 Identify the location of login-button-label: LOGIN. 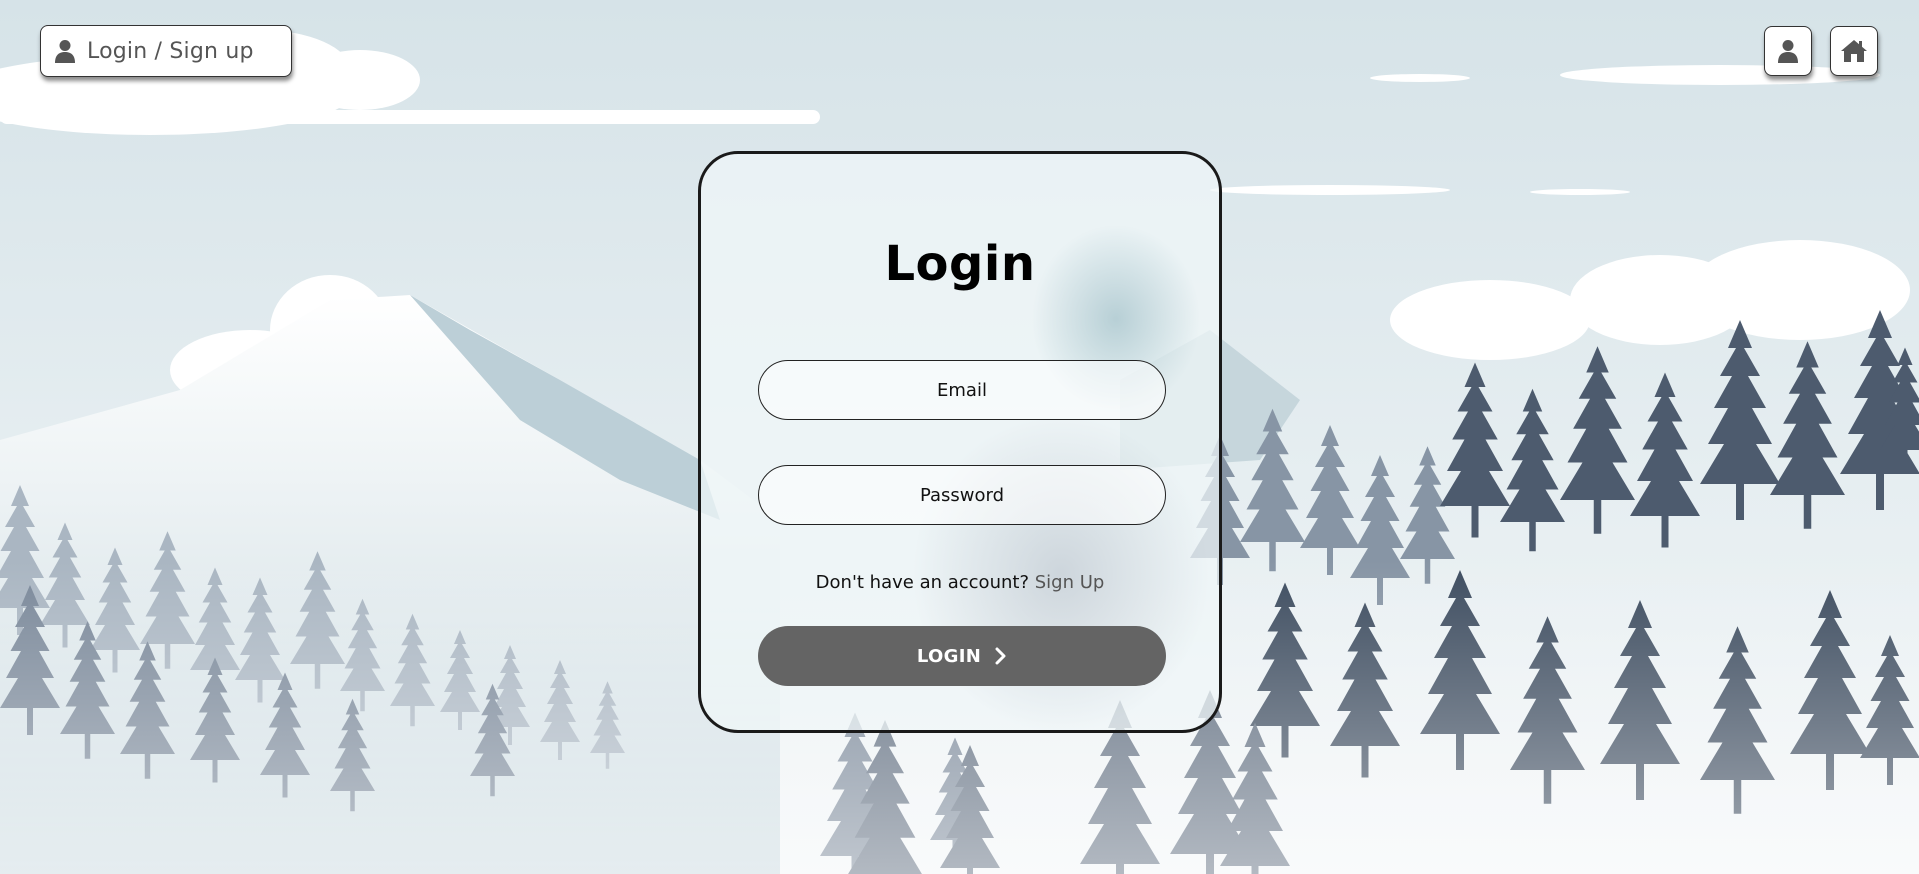
(949, 656).